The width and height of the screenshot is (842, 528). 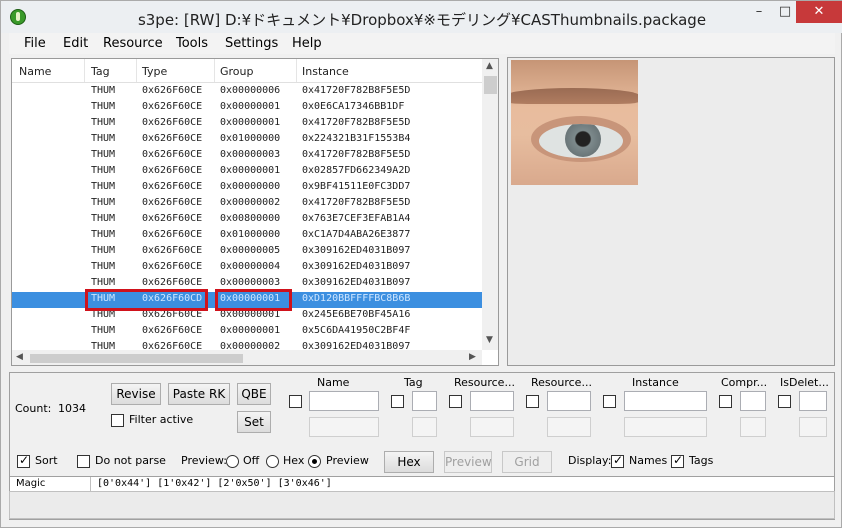 What do you see at coordinates (295, 401) in the screenshot?
I see `filter-name-checkbox` at bounding box center [295, 401].